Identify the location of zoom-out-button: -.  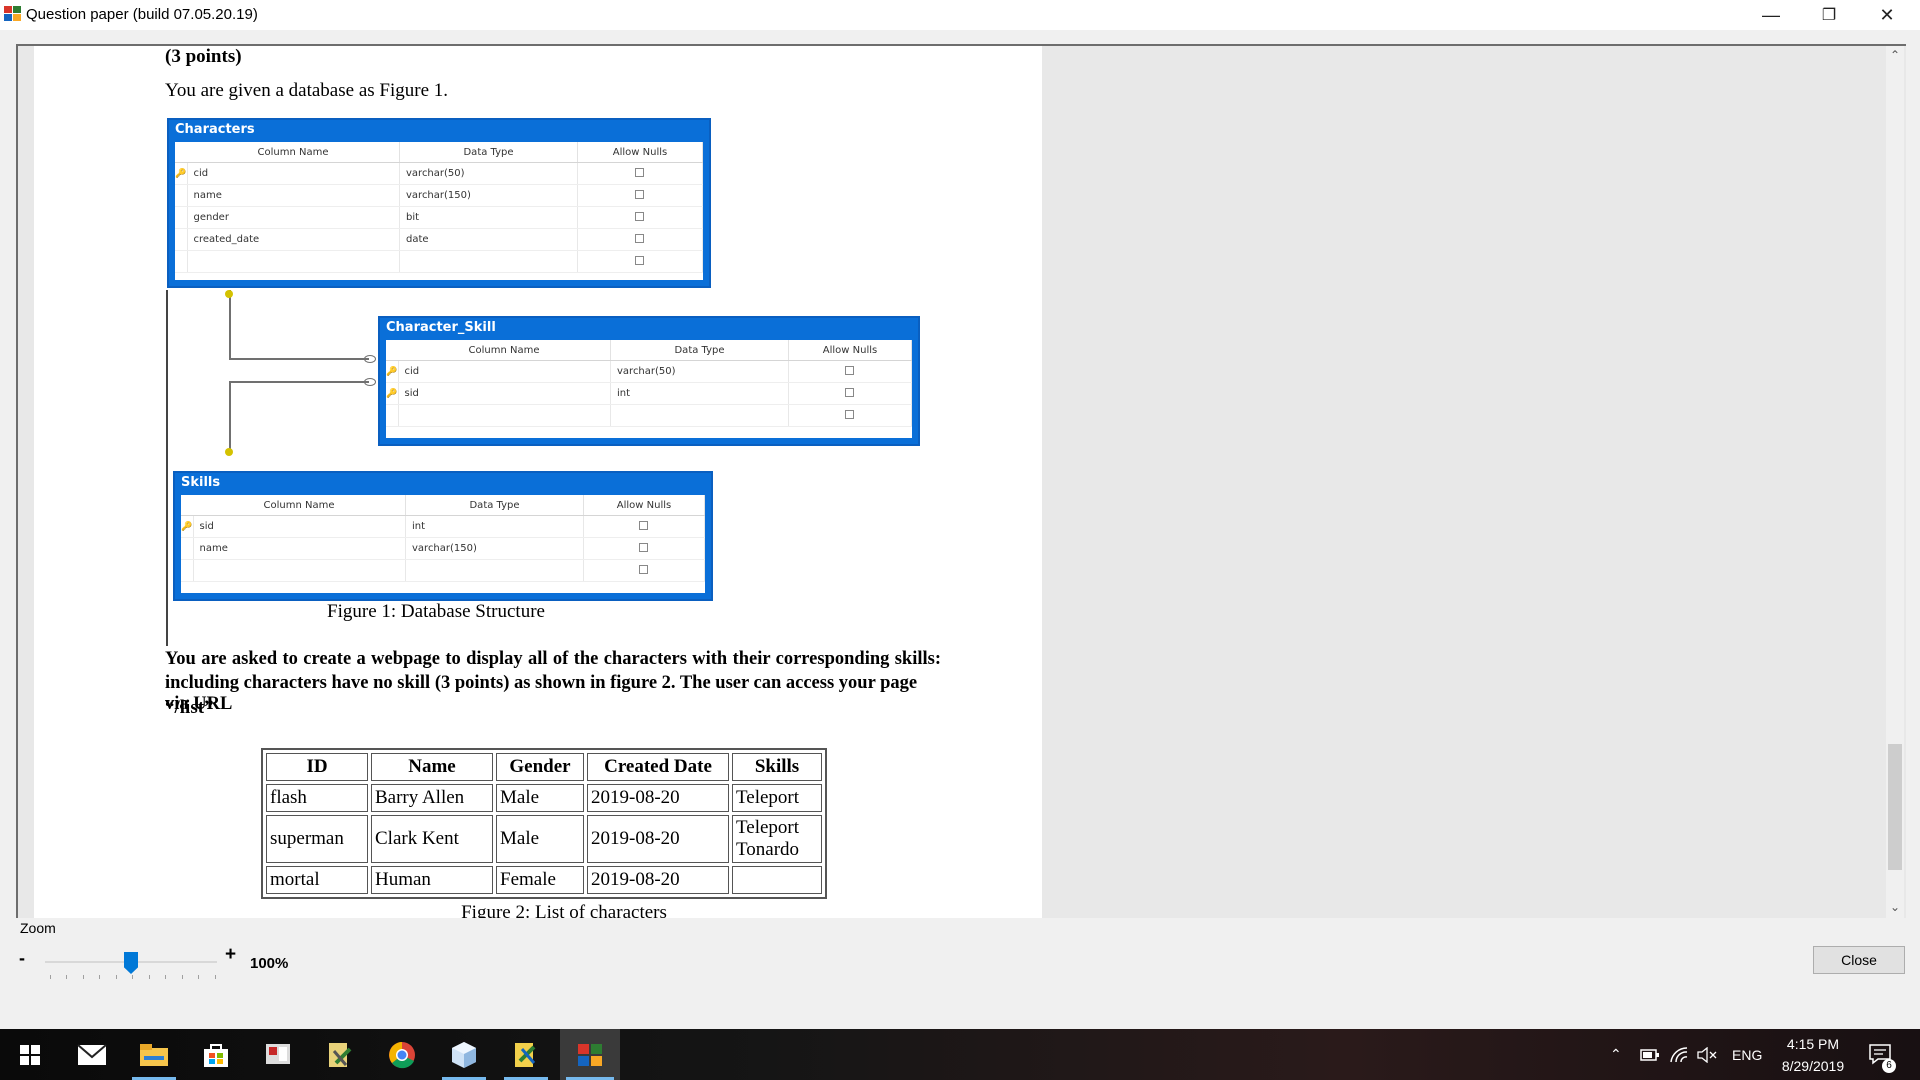
(22, 958).